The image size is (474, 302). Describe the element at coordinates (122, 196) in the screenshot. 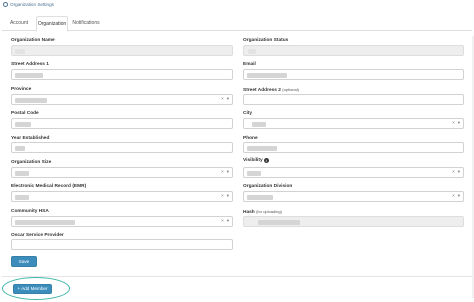

I see `emr-select: × ▾` at that location.